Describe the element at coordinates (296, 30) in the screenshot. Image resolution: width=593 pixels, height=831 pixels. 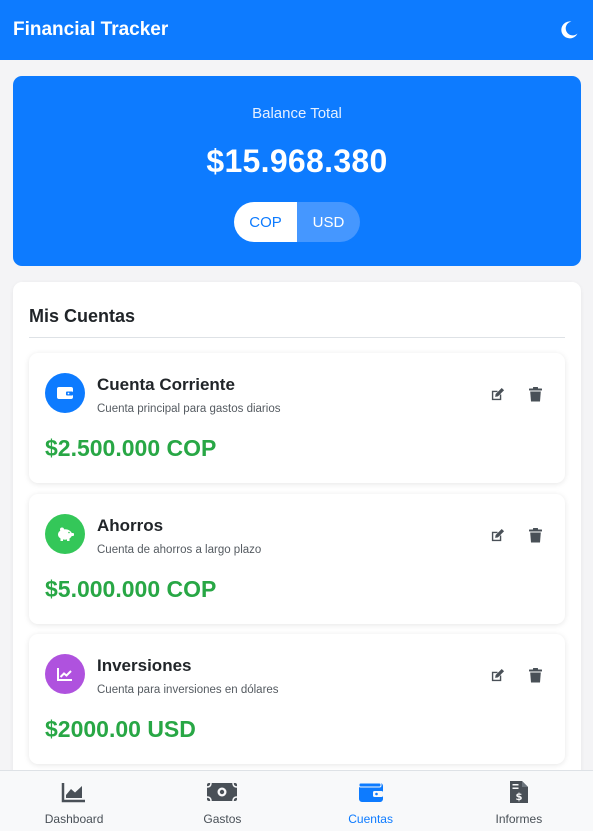
I see `app-header: Financial Tracker` at that location.